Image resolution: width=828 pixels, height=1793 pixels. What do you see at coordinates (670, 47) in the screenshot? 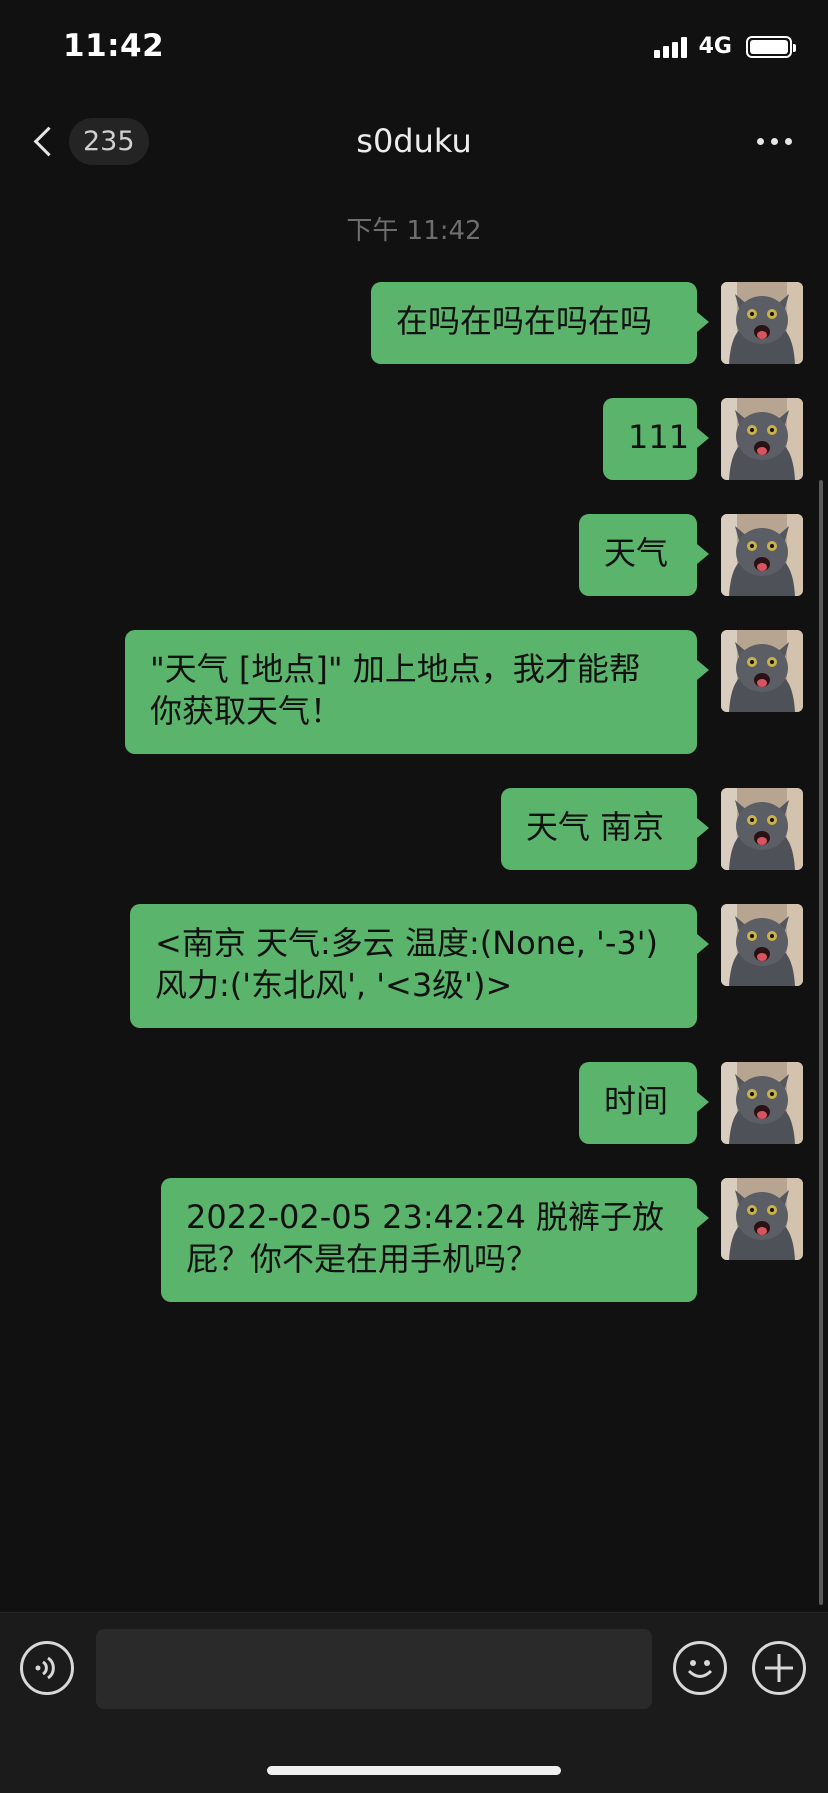
I see `signal-icon` at bounding box center [670, 47].